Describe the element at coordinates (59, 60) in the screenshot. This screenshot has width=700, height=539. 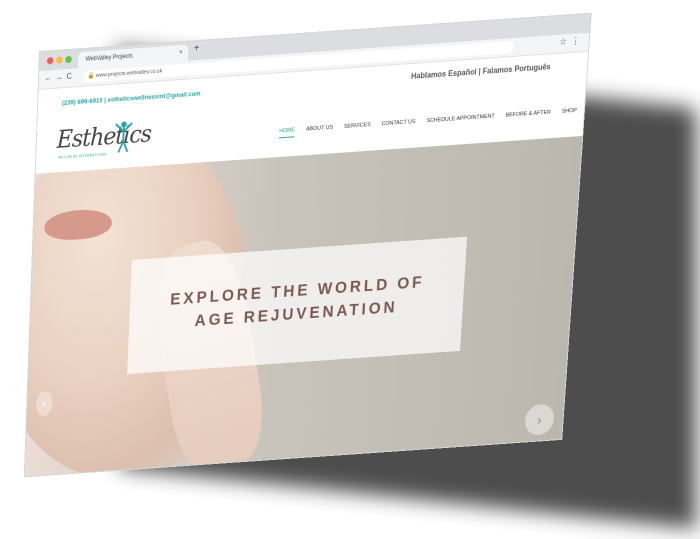
I see `minimize-window-dot` at that location.